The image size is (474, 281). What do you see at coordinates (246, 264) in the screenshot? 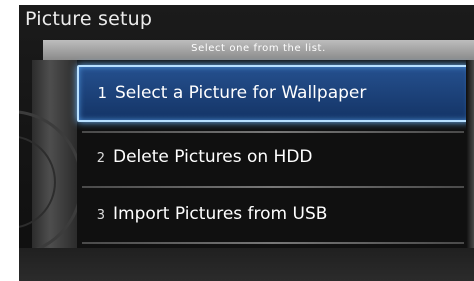
I see `bottom-bar` at bounding box center [246, 264].